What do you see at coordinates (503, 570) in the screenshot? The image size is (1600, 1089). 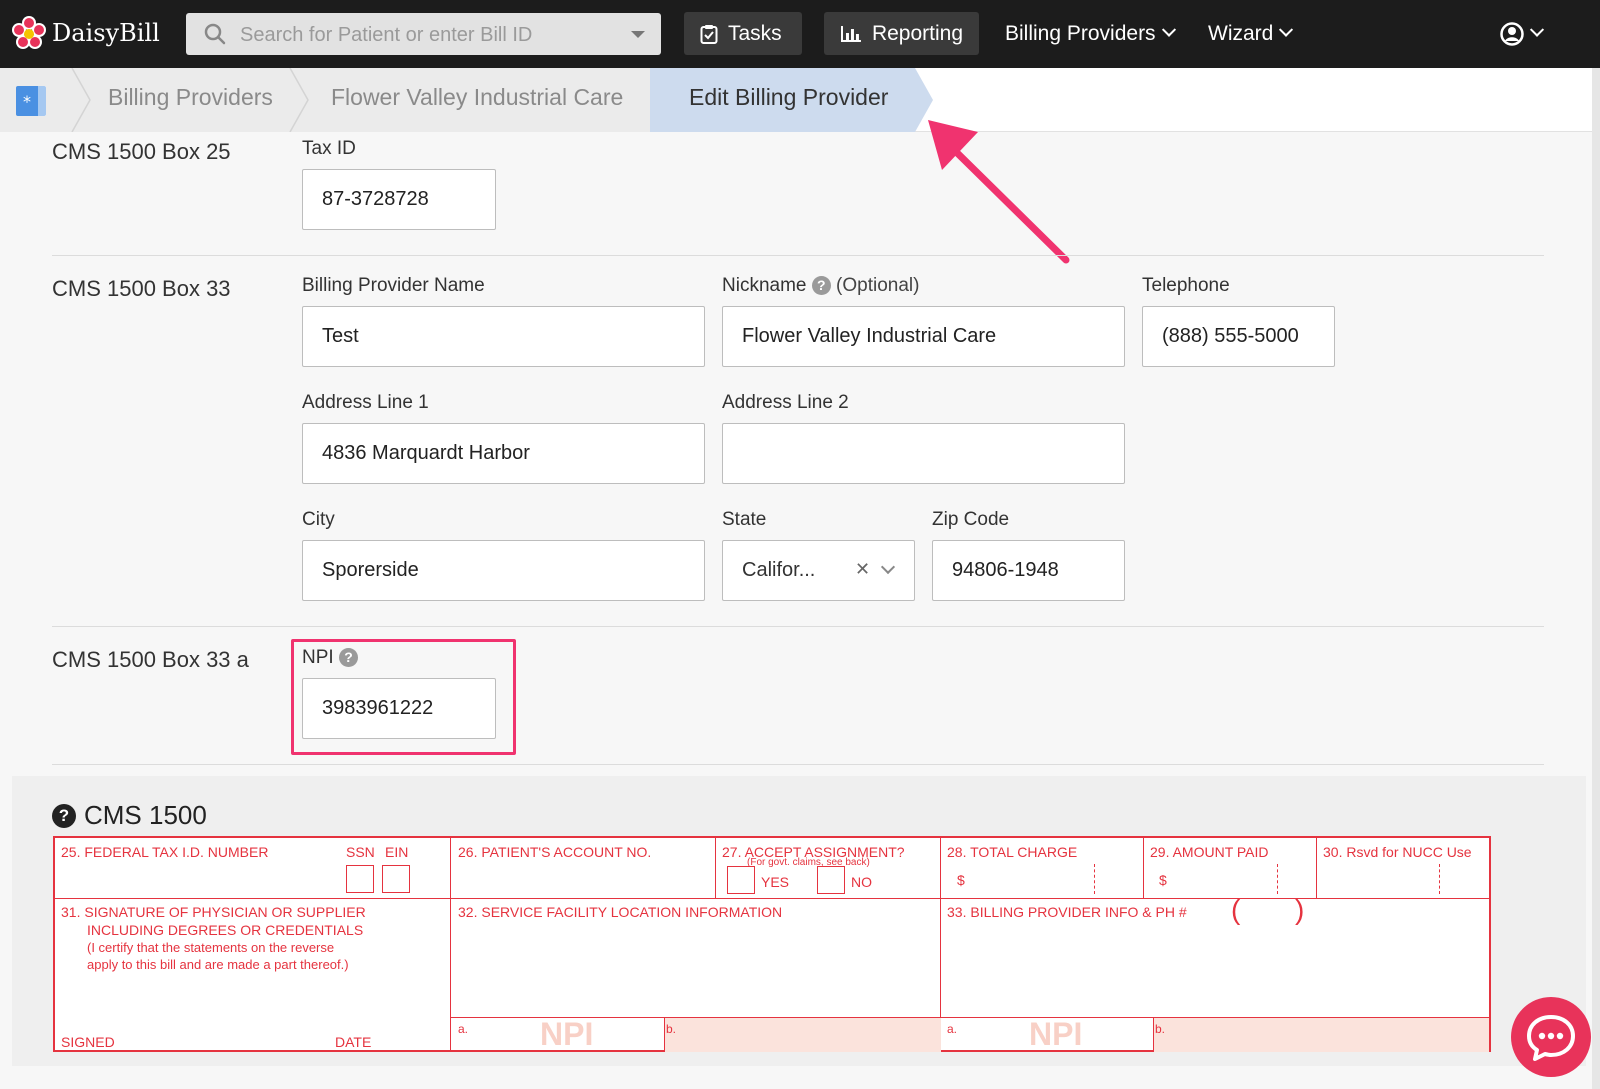 I see `city-field: Sporerside` at bounding box center [503, 570].